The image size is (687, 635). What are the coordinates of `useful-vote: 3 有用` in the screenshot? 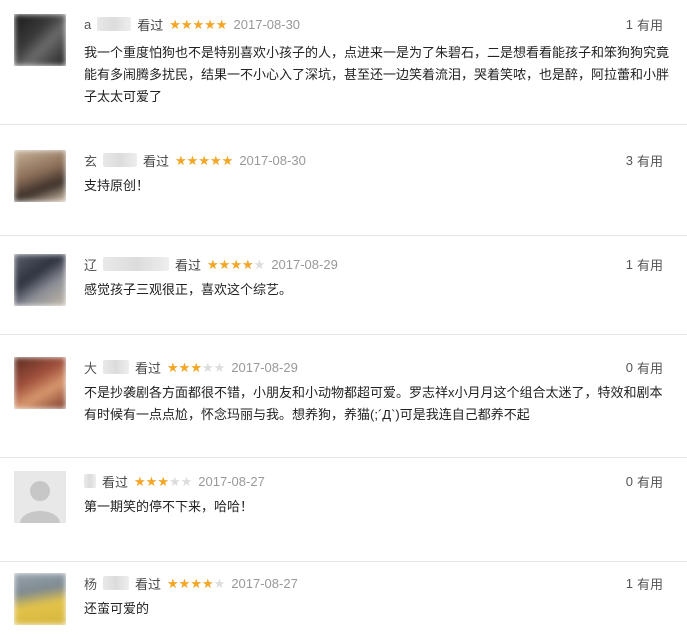 It's located at (644, 160).